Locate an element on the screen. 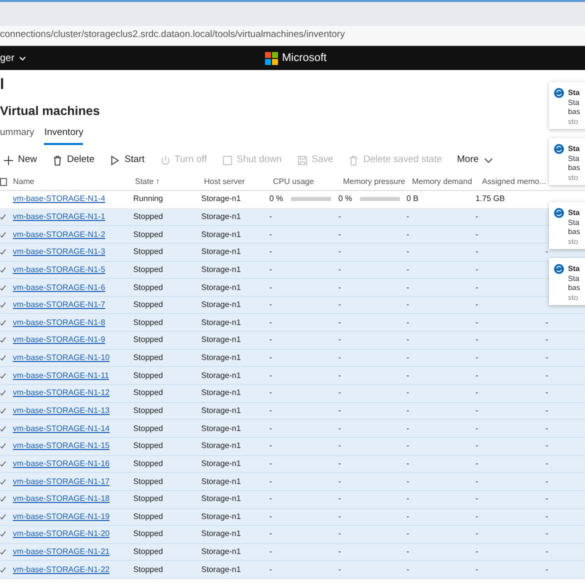 The width and height of the screenshot is (585, 585). brand-text: Microsoft is located at coordinates (304, 58).